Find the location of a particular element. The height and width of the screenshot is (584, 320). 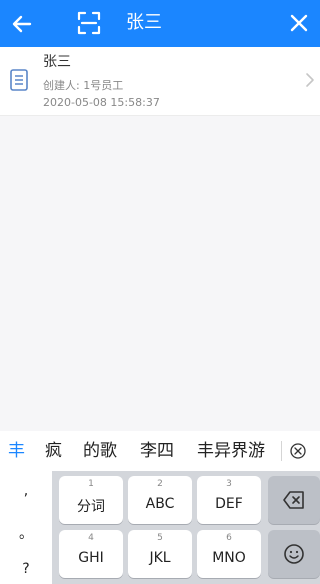

result-list-item: 张三 创建人: 1号员工 2020-05-08 15:58:37 is located at coordinates (160, 81).